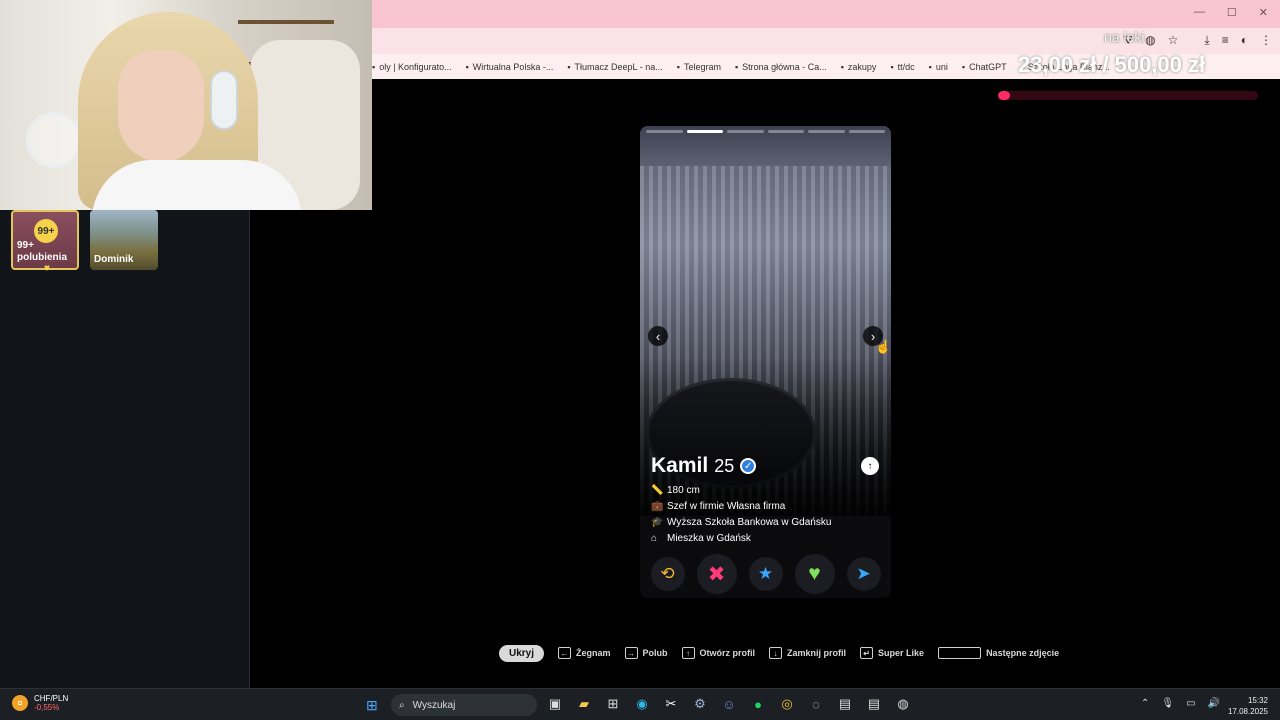 The width and height of the screenshot is (1280, 720). What do you see at coordinates (1257, 700) in the screenshot?
I see `clock-time: 15:32` at bounding box center [1257, 700].